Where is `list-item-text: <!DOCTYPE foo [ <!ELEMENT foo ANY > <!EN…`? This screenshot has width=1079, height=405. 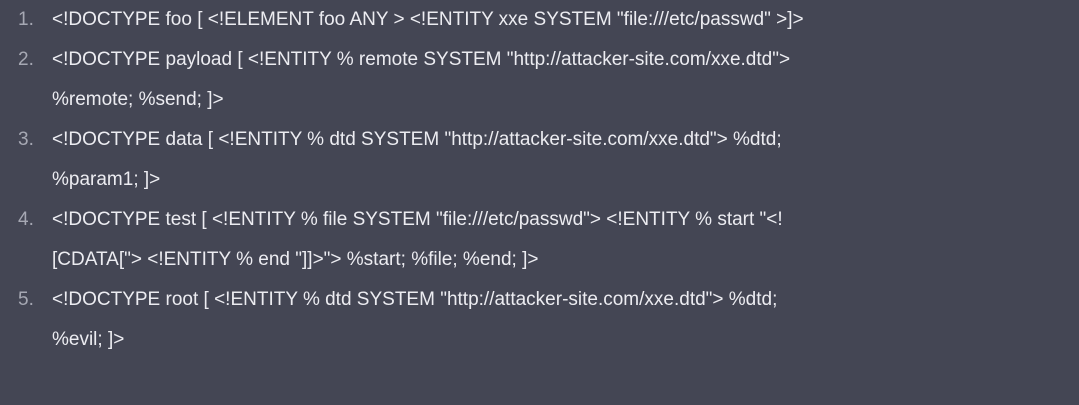
list-item-text: <!DOCTYPE foo [ <!ELEMENT foo ANY > <!EN… is located at coordinates (565, 20).